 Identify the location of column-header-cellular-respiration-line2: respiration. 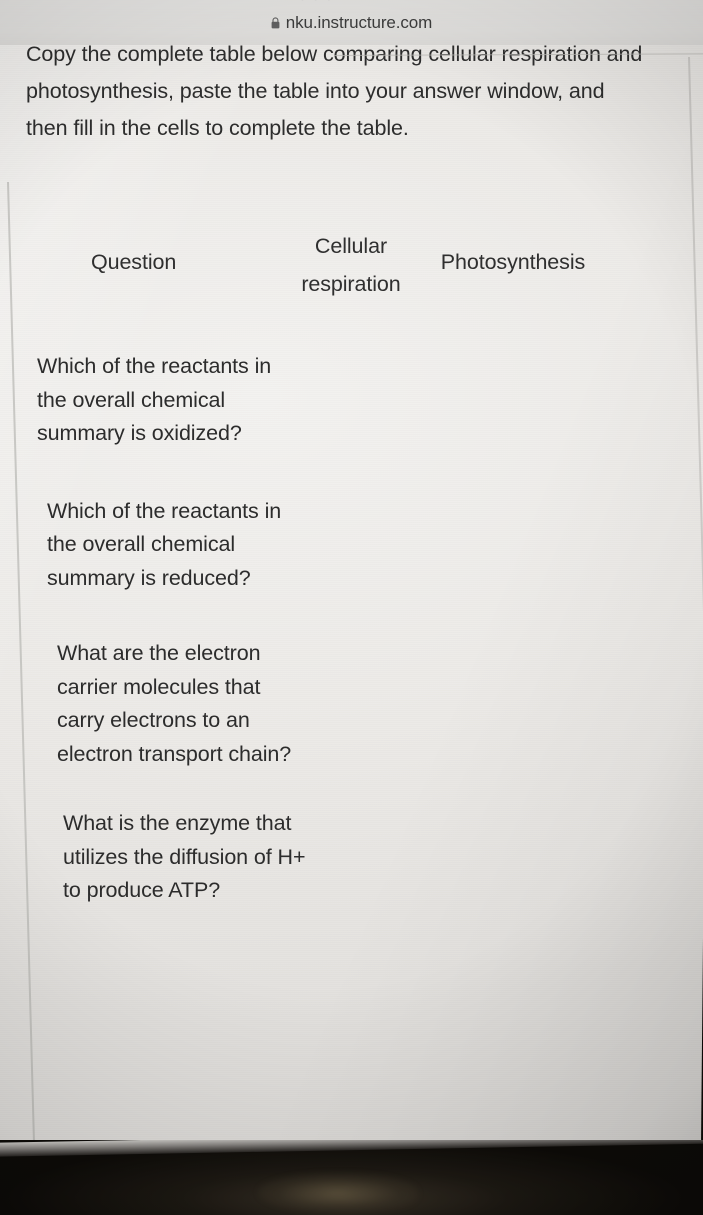
(351, 284).